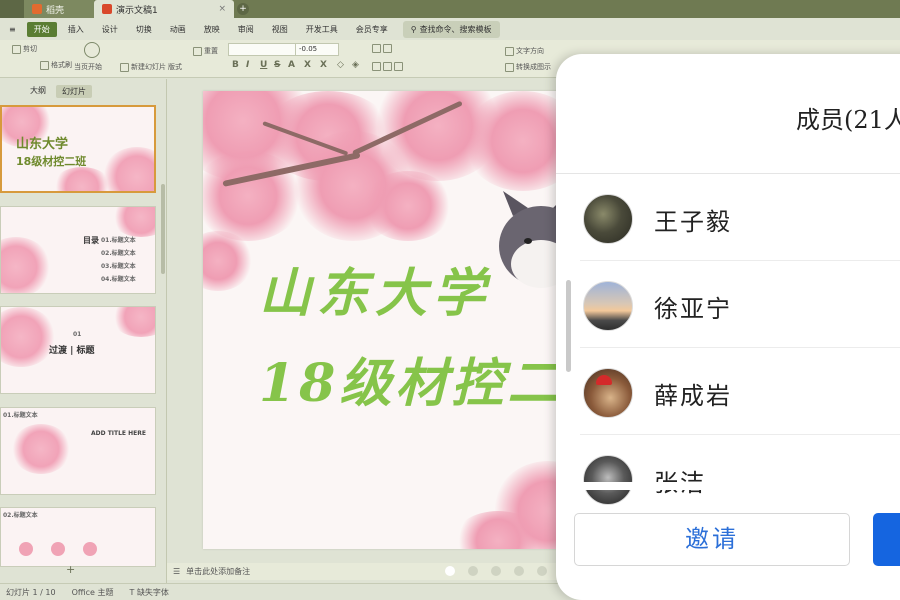 The width and height of the screenshot is (900, 600). Describe the element at coordinates (92, 50) in the screenshot. I see `play-icon` at that location.